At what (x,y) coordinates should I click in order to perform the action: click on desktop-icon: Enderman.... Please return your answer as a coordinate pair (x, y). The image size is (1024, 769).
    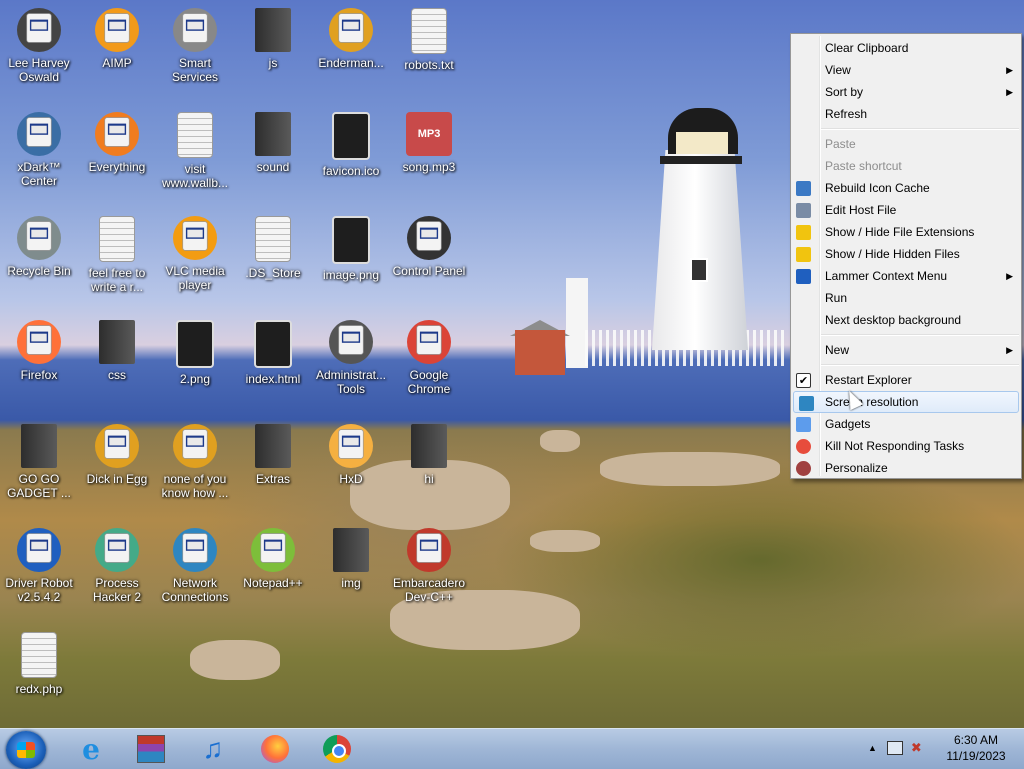
    Looking at the image, I should click on (351, 39).